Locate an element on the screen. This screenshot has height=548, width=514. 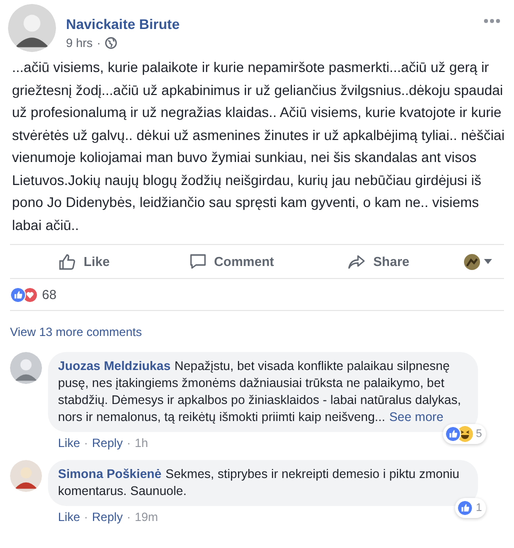
comment-reaction-count: 1 is located at coordinates (479, 508).